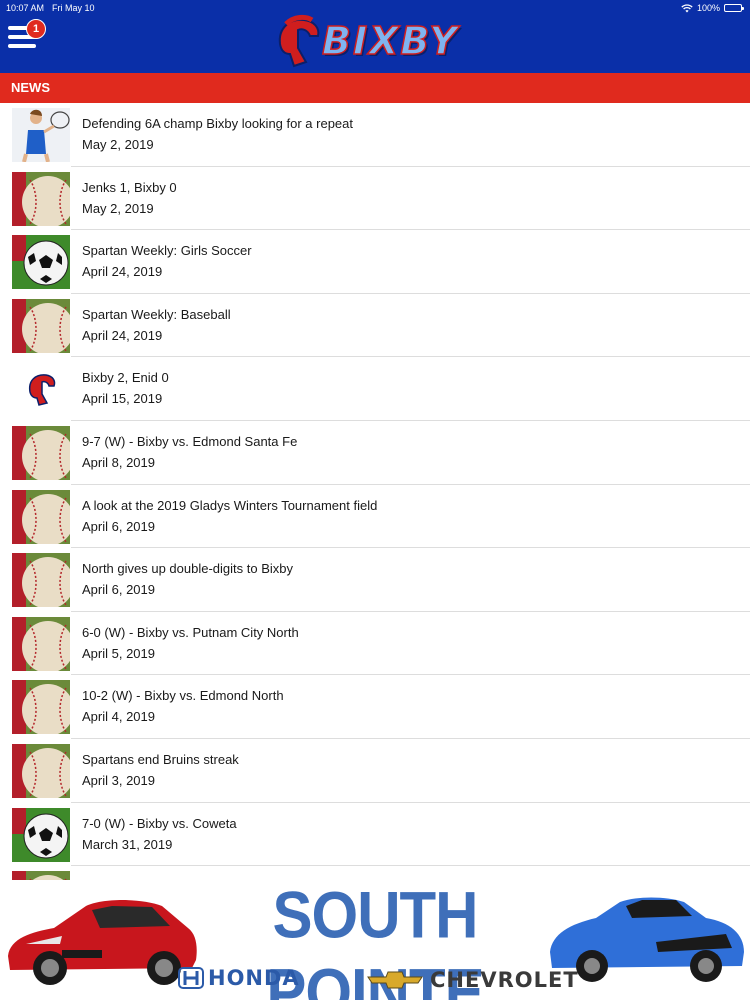 The height and width of the screenshot is (1000, 750). I want to click on red-car-image, so click(102, 942).